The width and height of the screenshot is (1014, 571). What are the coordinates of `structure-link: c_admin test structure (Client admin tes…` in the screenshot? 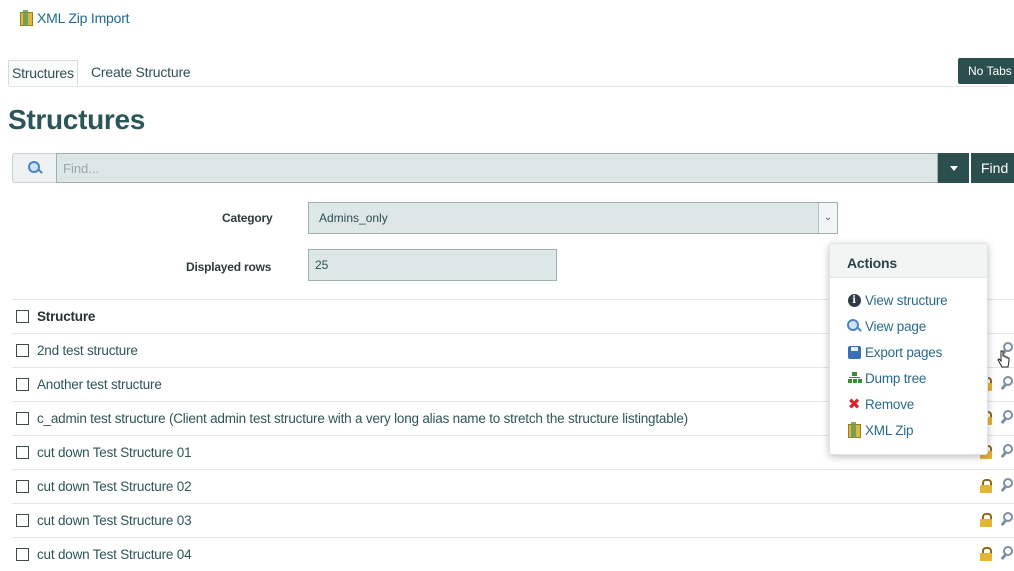 It's located at (362, 418).